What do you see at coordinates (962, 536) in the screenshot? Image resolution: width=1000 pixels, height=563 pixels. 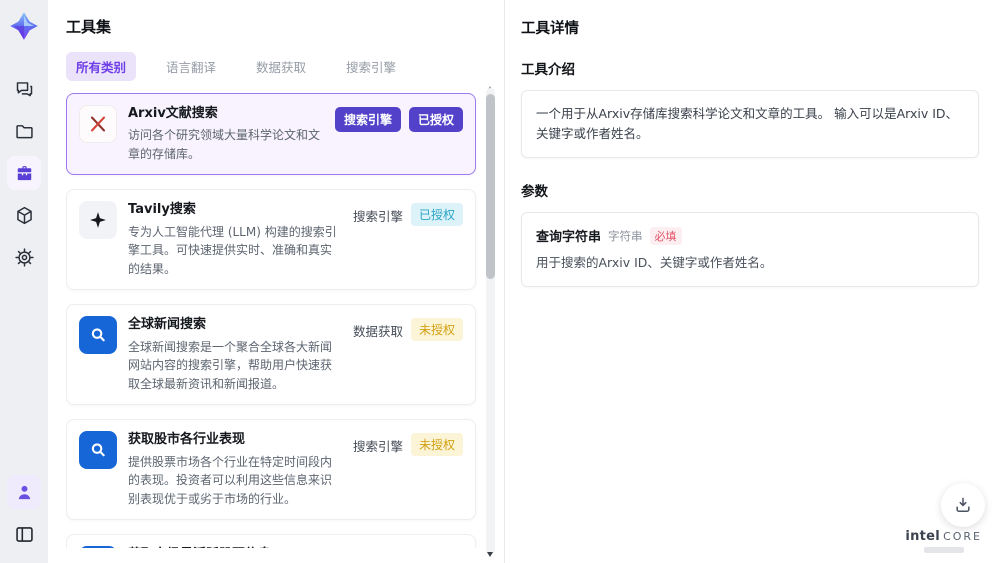 I see `brand-core-text: CORE` at bounding box center [962, 536].